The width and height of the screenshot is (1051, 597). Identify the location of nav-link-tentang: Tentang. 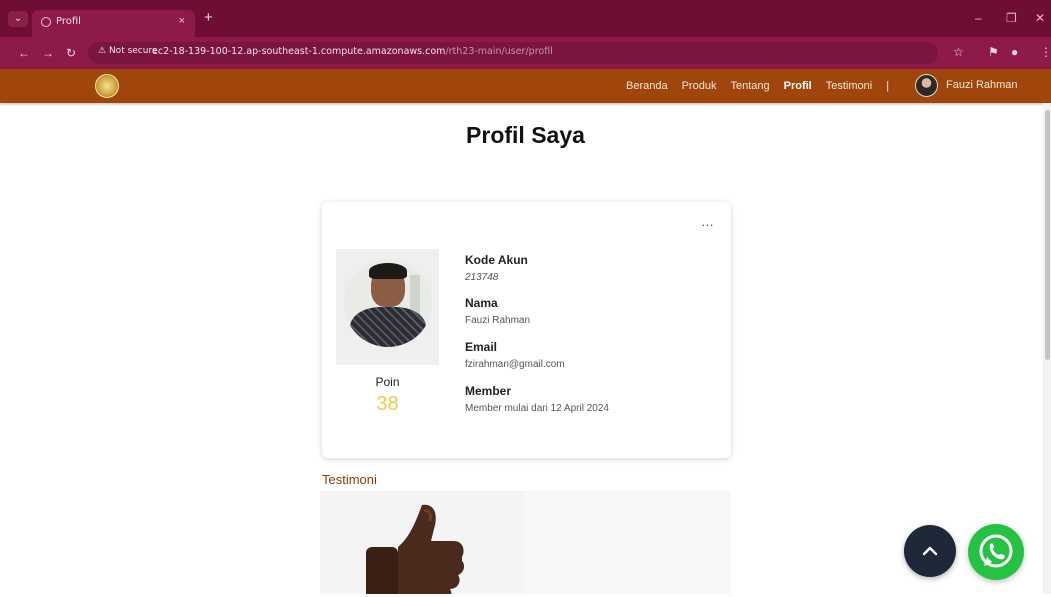
(749, 86).